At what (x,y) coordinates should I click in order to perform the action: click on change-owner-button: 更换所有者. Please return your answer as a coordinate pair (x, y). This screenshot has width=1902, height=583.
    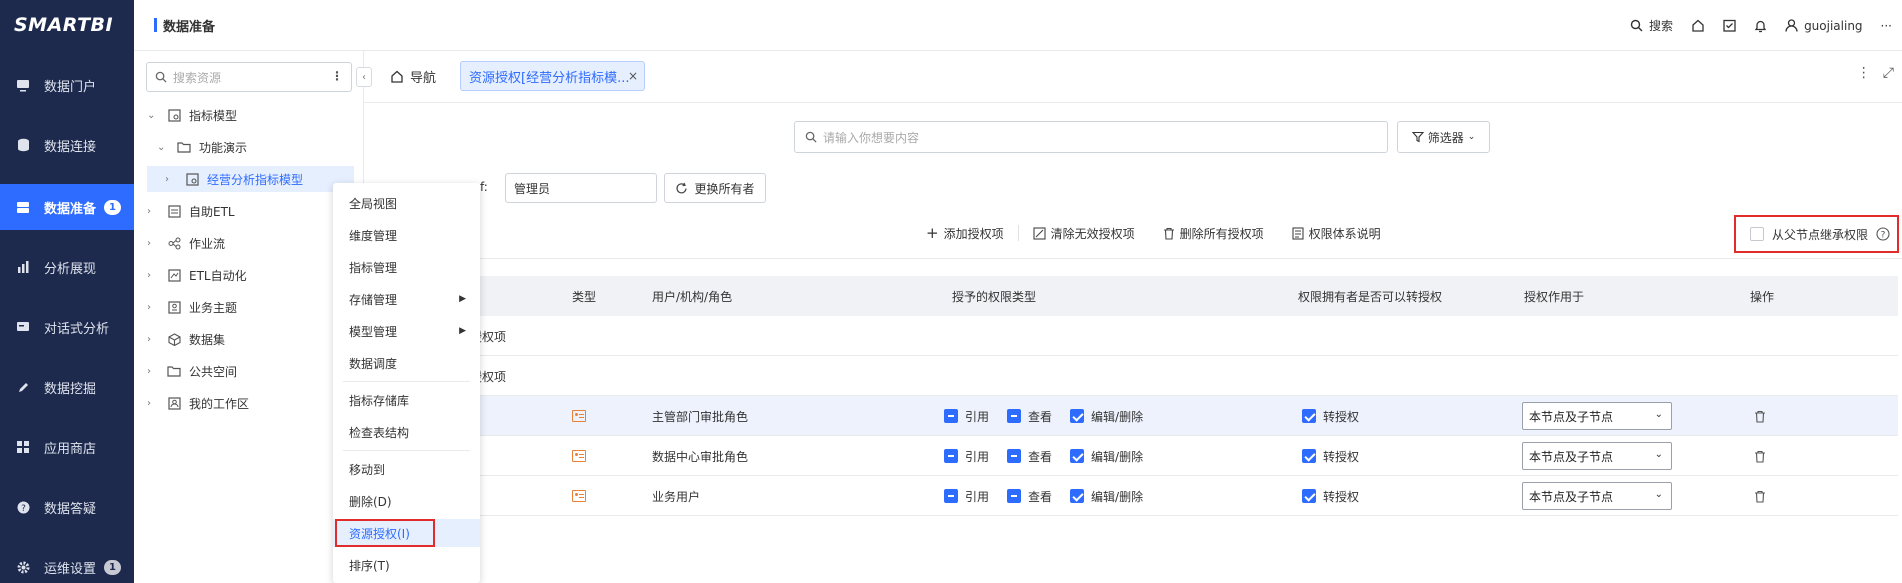
    Looking at the image, I should click on (715, 188).